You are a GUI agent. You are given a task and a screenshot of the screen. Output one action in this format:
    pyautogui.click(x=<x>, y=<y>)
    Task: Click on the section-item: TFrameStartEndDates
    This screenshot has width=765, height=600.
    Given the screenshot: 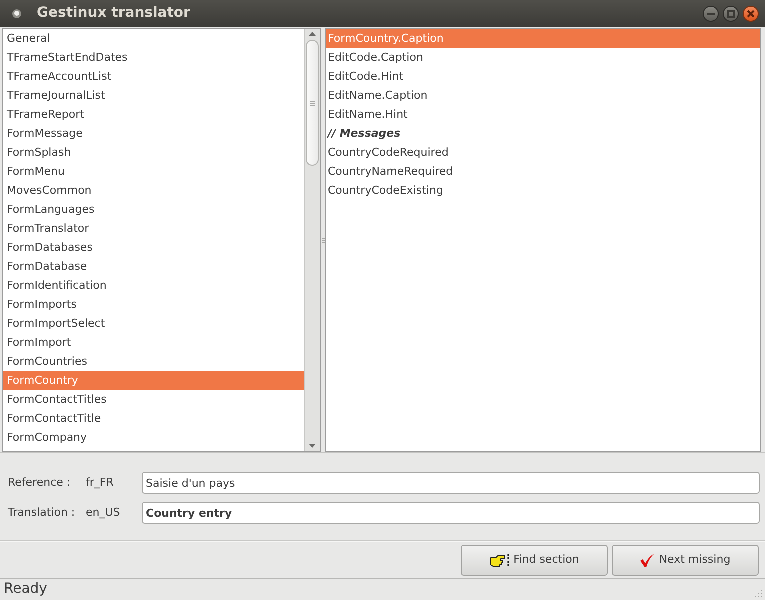 What is the action you would take?
    pyautogui.click(x=153, y=57)
    